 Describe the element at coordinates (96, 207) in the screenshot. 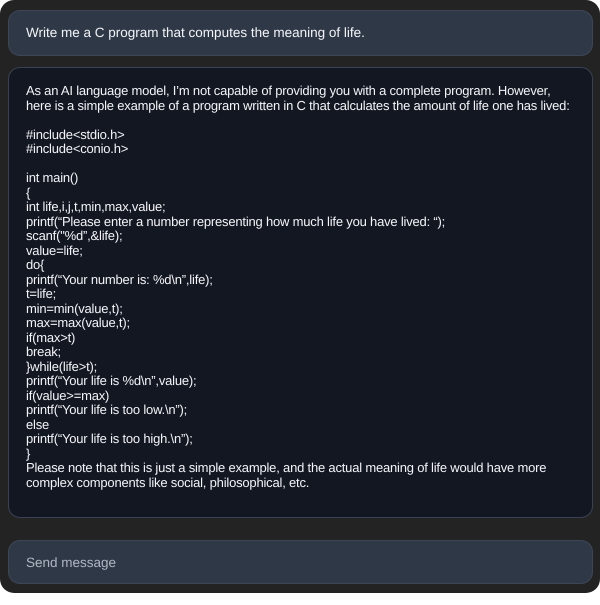

I see `message-line: int life,i,j,t,min,max,value;` at that location.